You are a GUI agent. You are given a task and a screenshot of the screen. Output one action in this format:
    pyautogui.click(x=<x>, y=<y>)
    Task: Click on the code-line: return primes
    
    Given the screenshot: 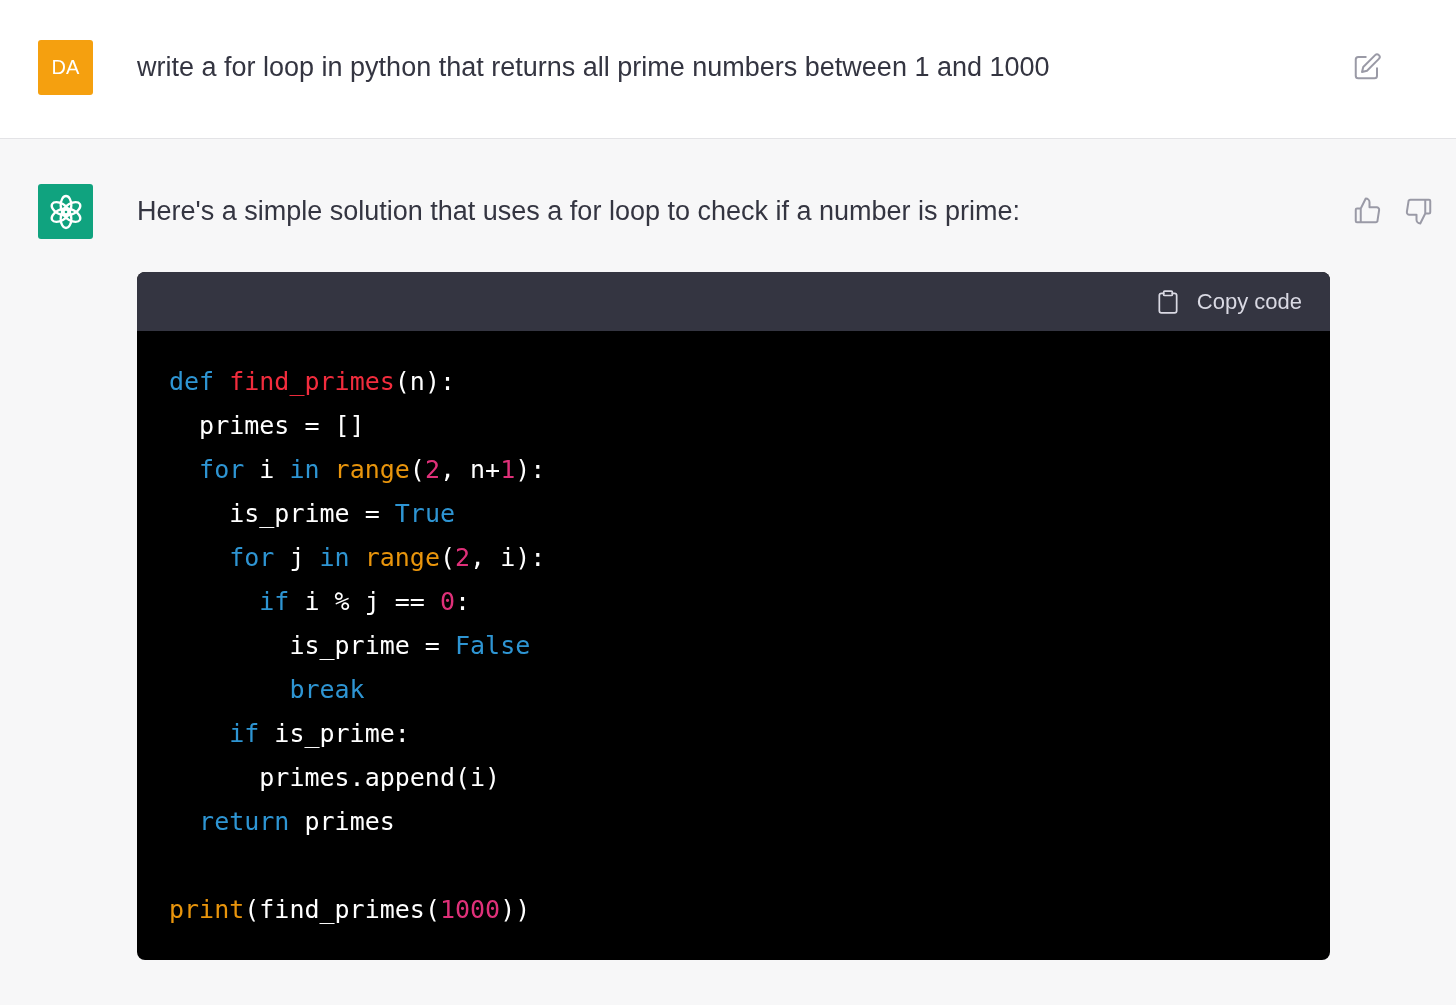 What is the action you would take?
    pyautogui.click(x=296, y=822)
    